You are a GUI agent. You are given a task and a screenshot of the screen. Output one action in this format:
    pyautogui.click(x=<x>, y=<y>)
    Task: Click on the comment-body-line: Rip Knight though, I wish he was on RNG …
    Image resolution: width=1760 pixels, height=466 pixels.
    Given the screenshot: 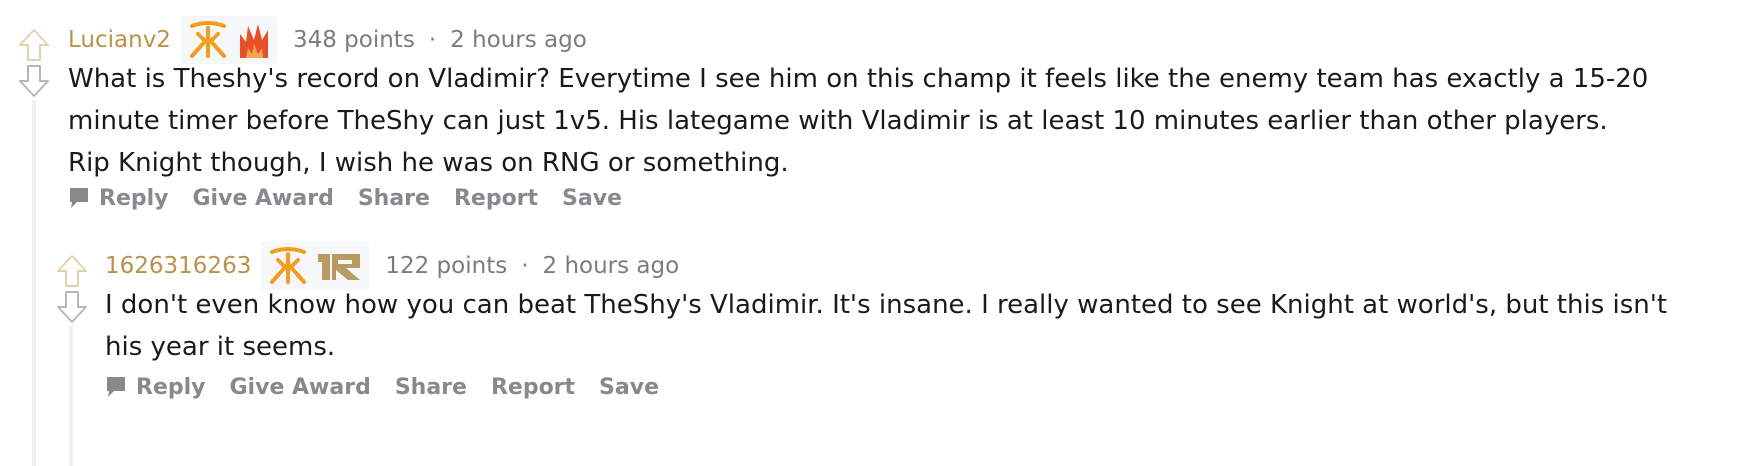 What is the action you would take?
    pyautogui.click(x=428, y=163)
    